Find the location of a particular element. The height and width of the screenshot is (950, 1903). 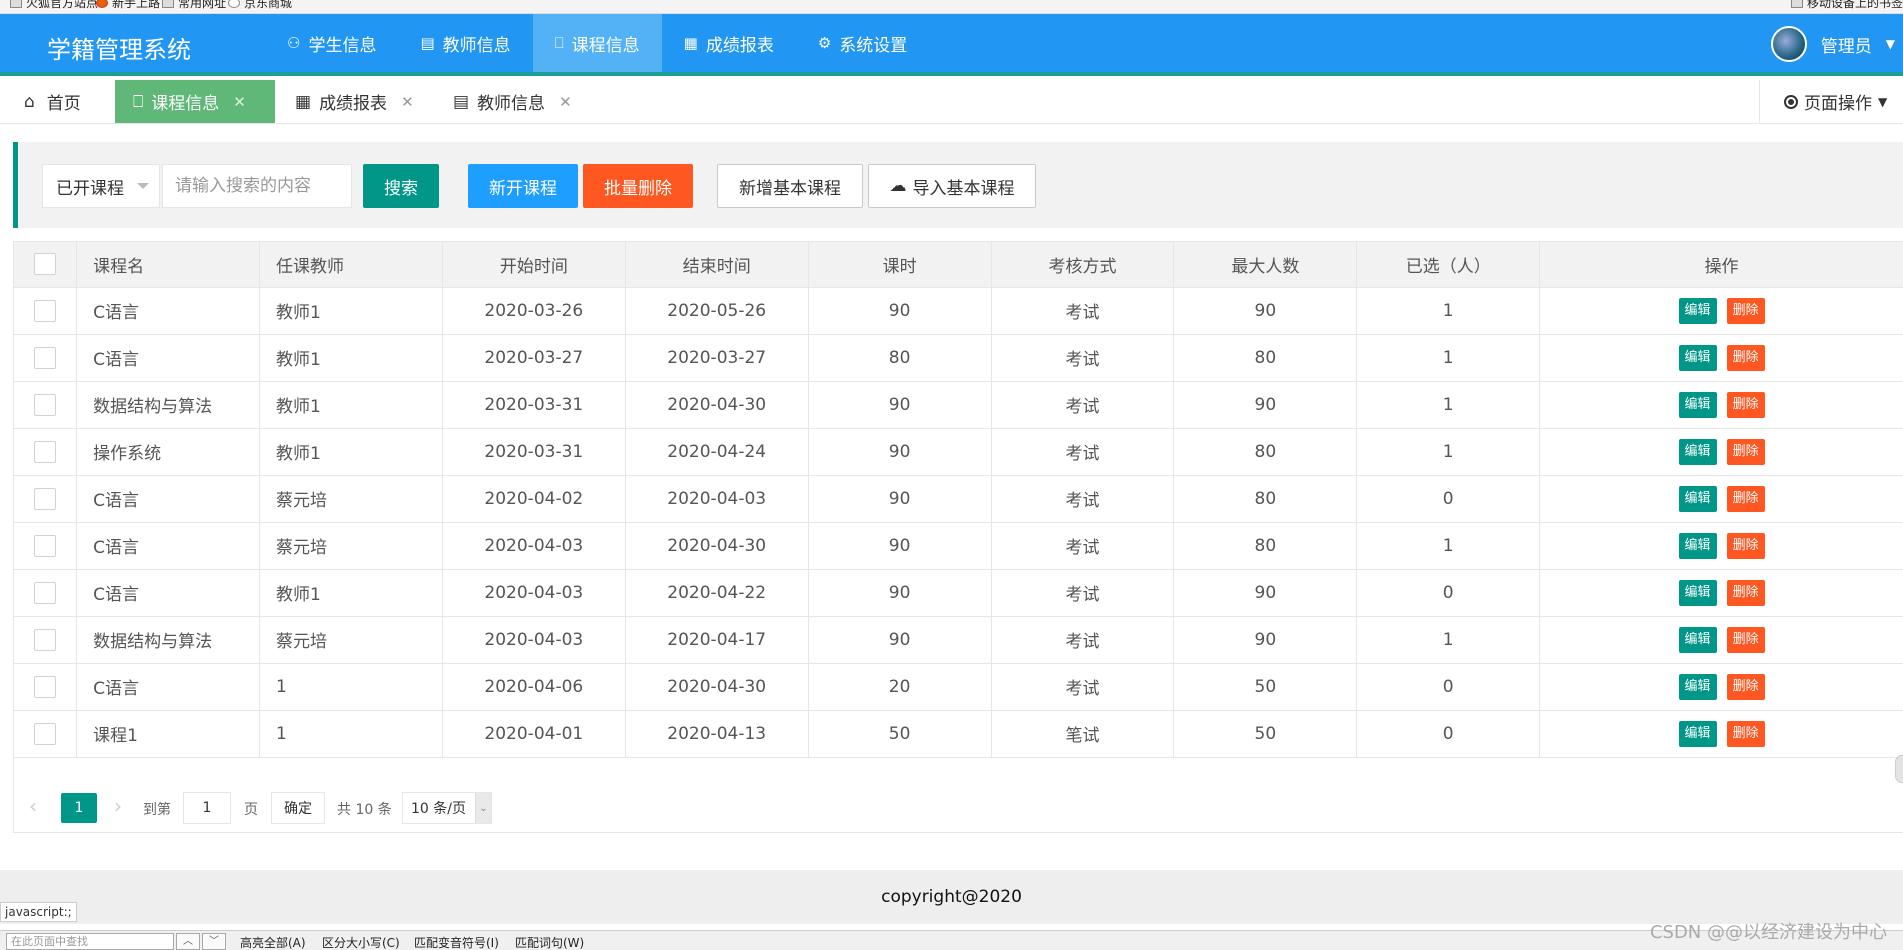

search-toolbar: 已开课程 搜索 新开课程 批量删除 新增基本课程 ☁导入基本课程 is located at coordinates (958, 185).